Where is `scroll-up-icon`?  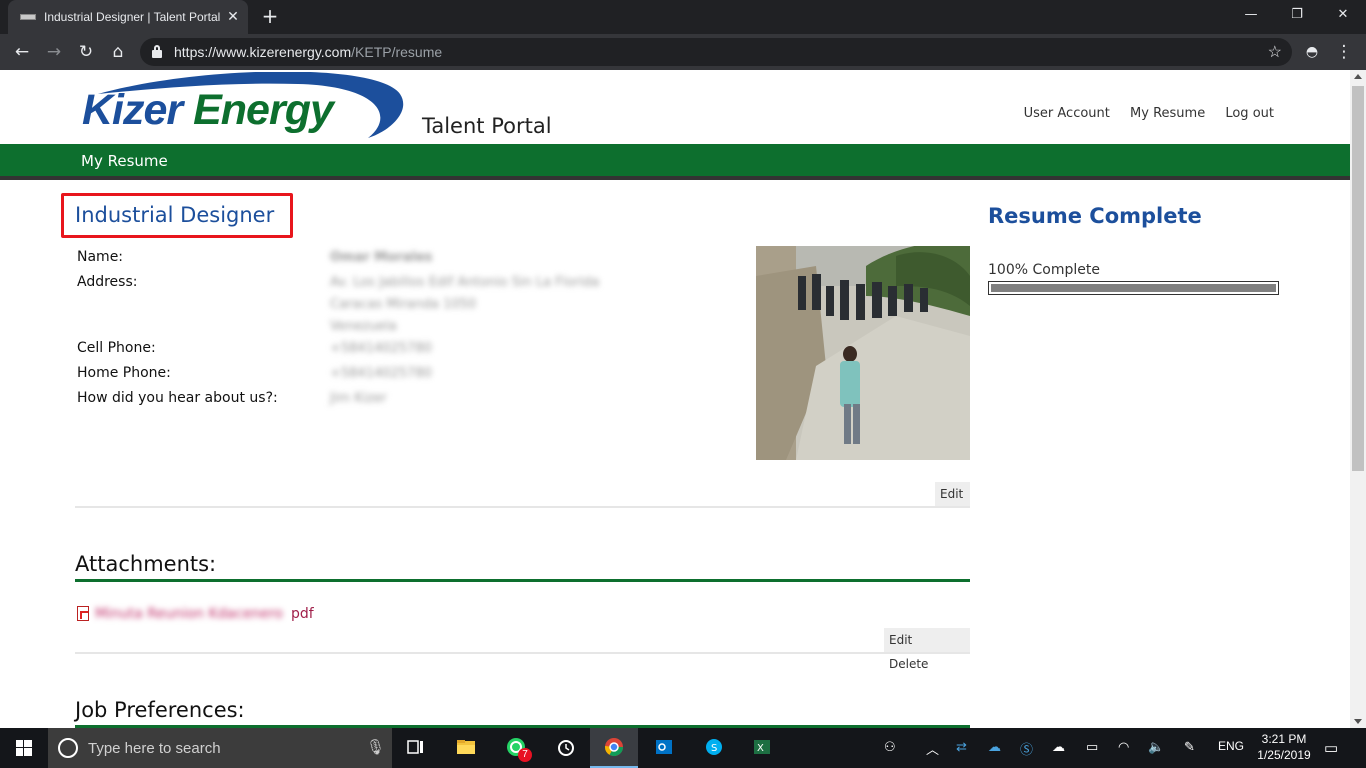
scroll-up-icon is located at coordinates (1358, 76).